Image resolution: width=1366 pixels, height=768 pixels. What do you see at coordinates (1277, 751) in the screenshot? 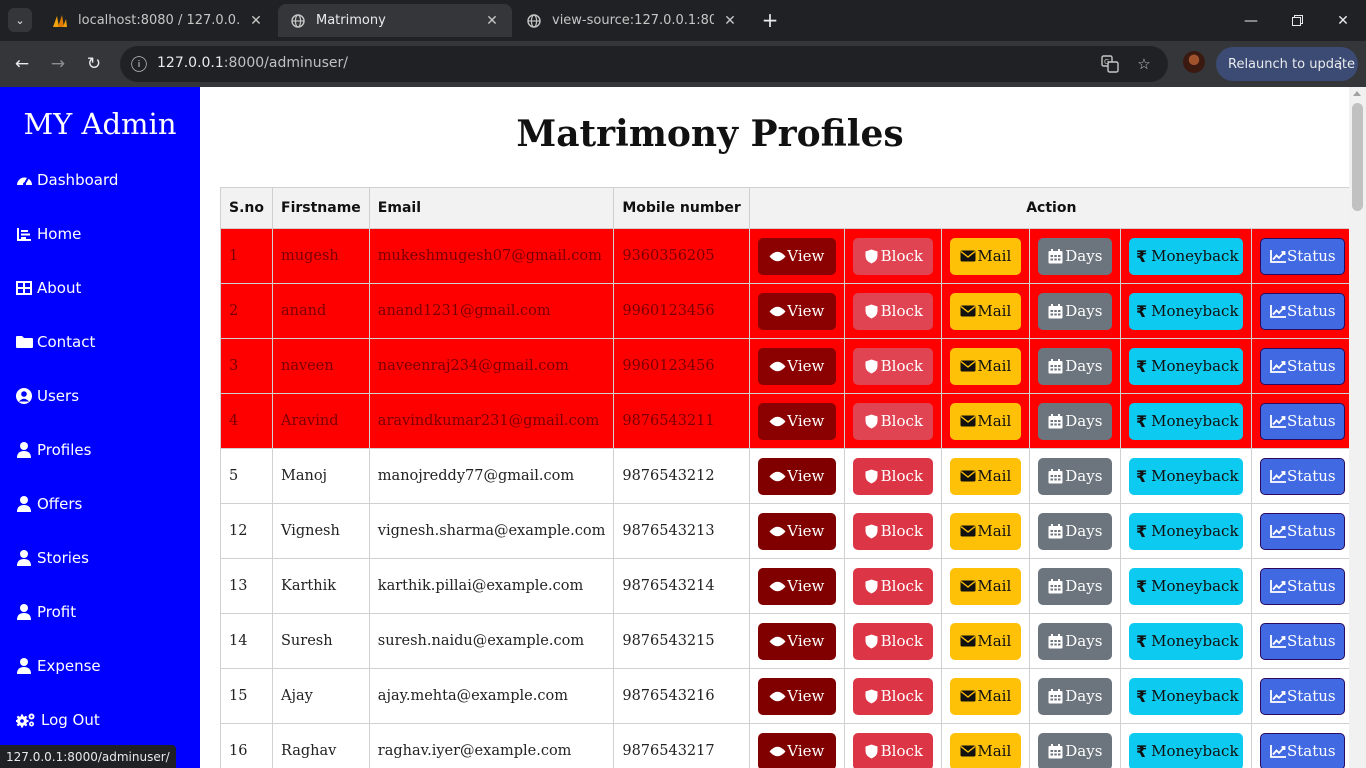
I see `chart-line-icon` at bounding box center [1277, 751].